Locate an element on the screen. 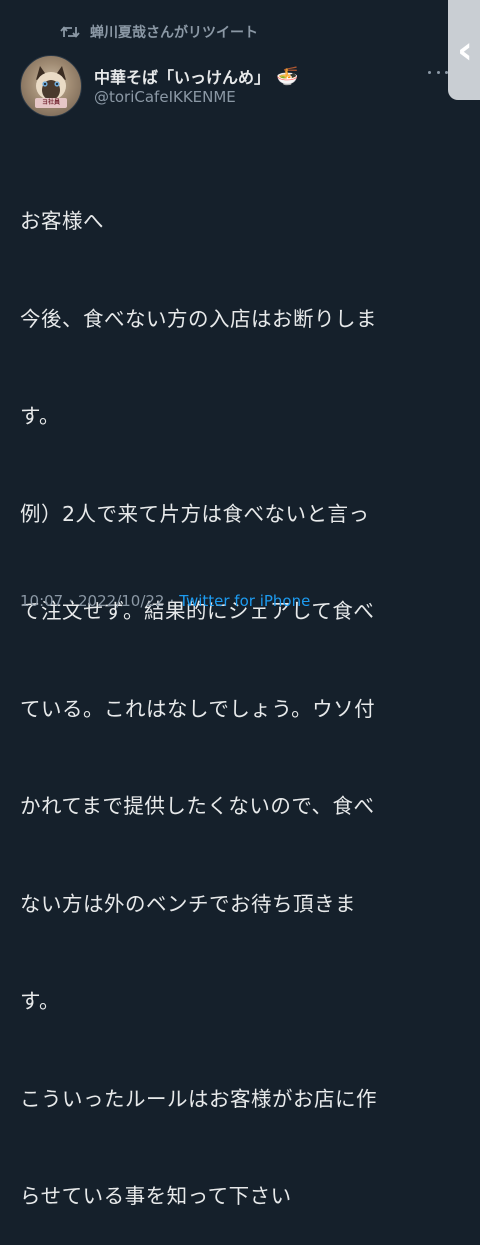 This screenshot has height=1245, width=480. tweet-meta: 10:07 · 2022/10/22 · Twitter for iPhone is located at coordinates (165, 601).